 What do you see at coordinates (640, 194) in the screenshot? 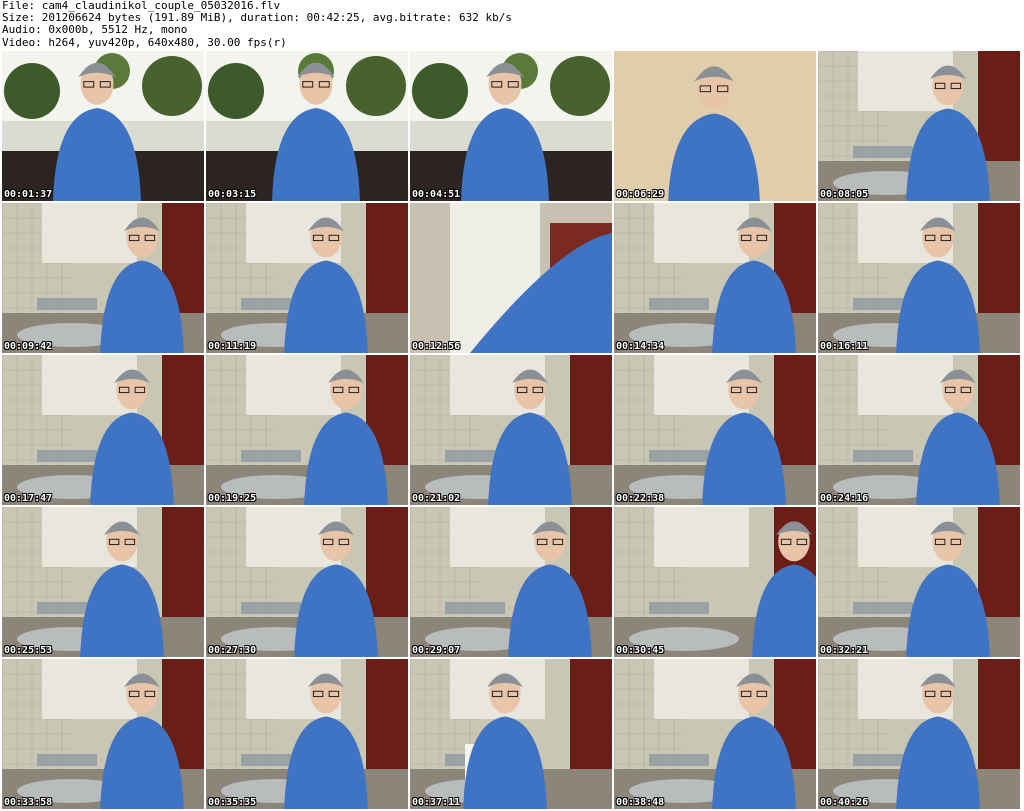
I see `thumbnail-timestamp: 00:06:29` at bounding box center [640, 194].